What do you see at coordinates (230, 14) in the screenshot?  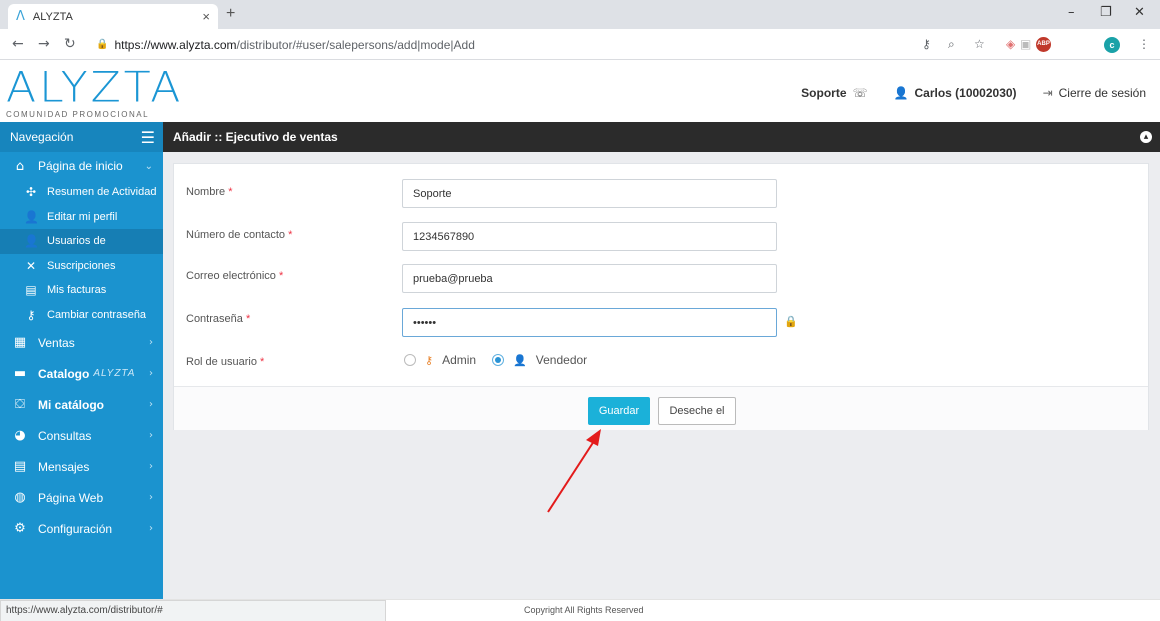 I see `new-tab-icon: +` at bounding box center [230, 14].